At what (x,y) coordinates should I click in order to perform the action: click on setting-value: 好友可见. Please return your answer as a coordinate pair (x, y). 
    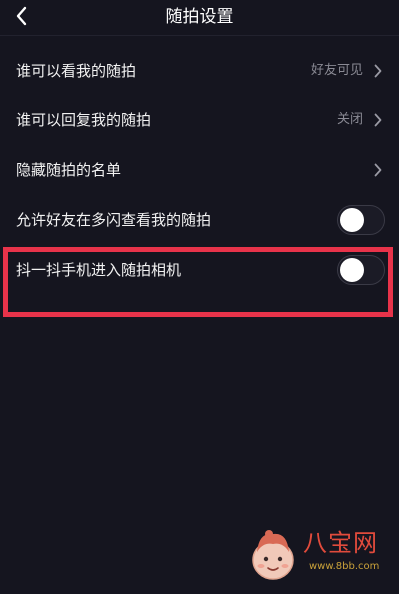
    Looking at the image, I should click on (336, 70).